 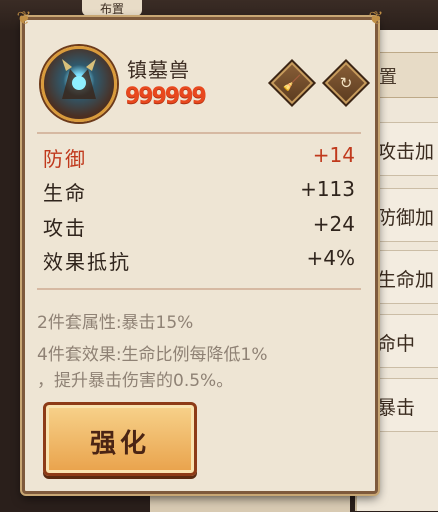 I want to click on broom-icon: 🧹, so click(x=292, y=83).